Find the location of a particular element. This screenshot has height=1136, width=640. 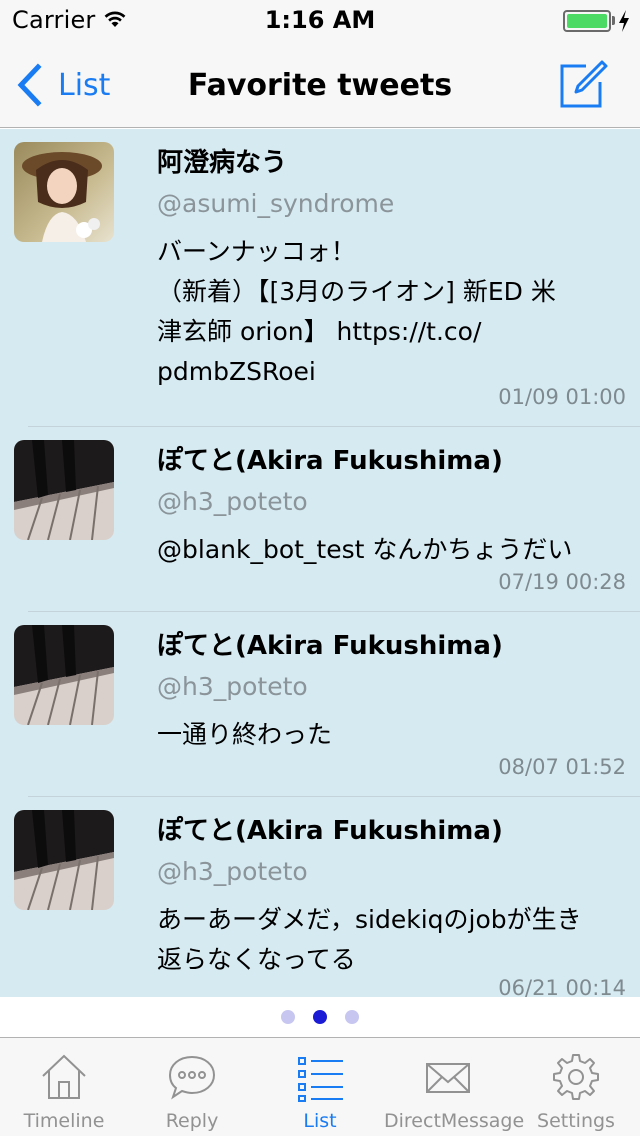

page-title: Favorite tweets is located at coordinates (320, 85).